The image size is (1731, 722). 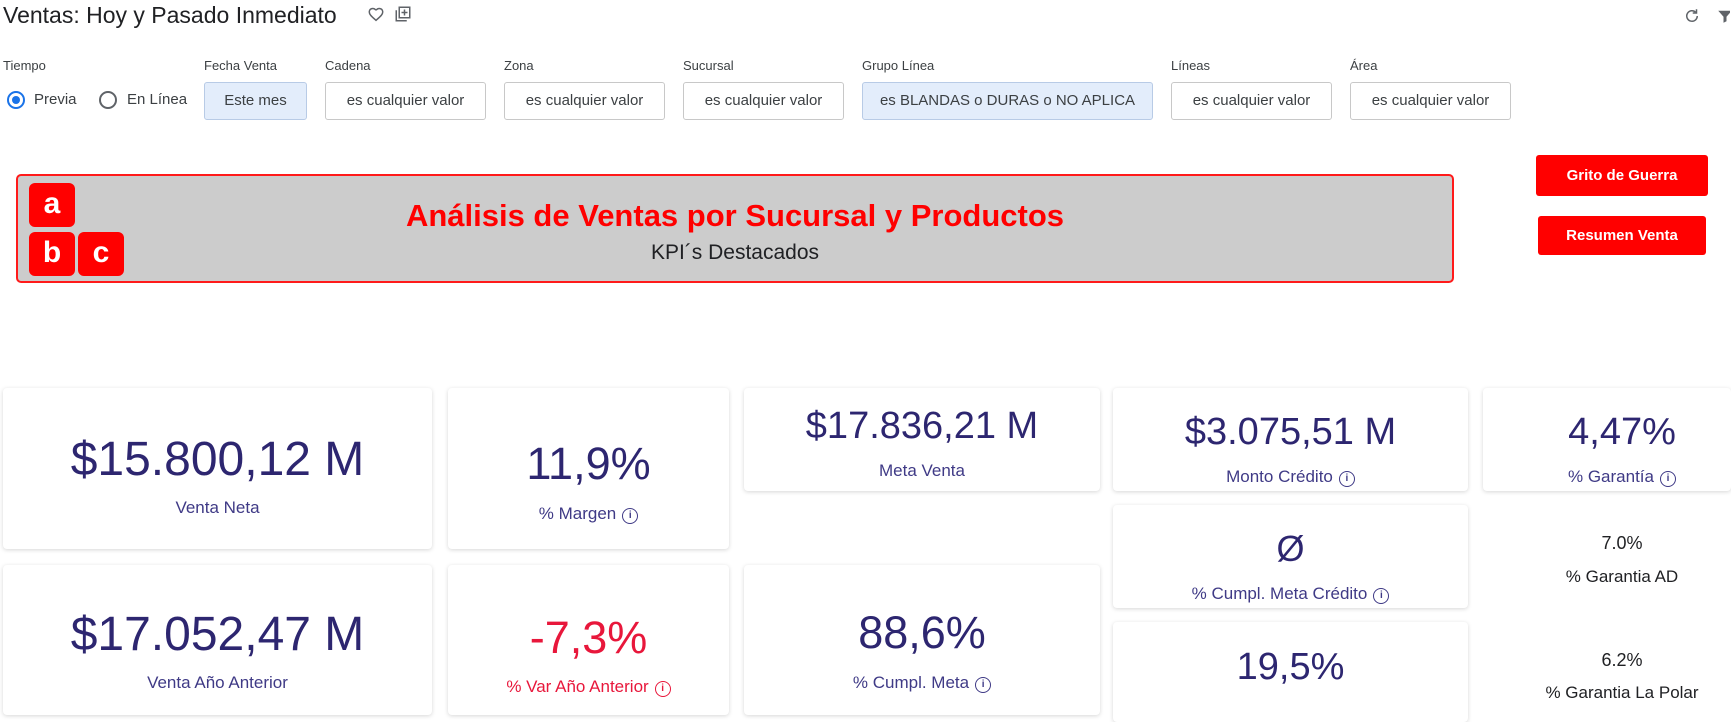 What do you see at coordinates (1622, 543) in the screenshot?
I see `garantia-ad-value: 7.0%` at bounding box center [1622, 543].